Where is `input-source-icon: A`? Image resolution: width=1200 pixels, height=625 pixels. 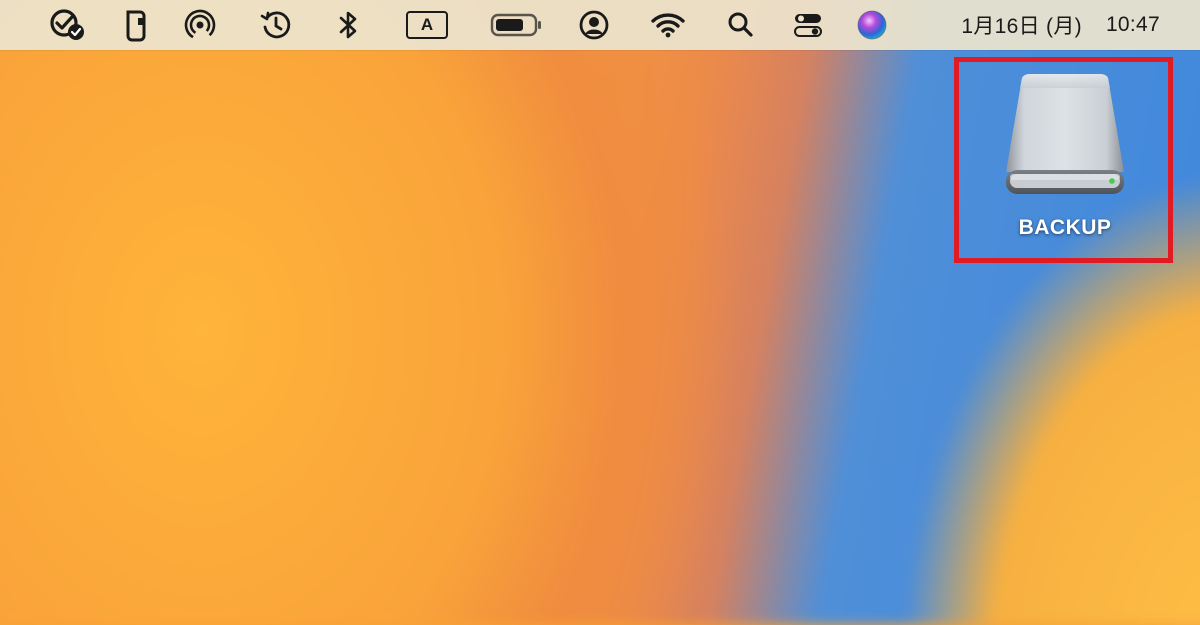 input-source-icon: A is located at coordinates (427, 25).